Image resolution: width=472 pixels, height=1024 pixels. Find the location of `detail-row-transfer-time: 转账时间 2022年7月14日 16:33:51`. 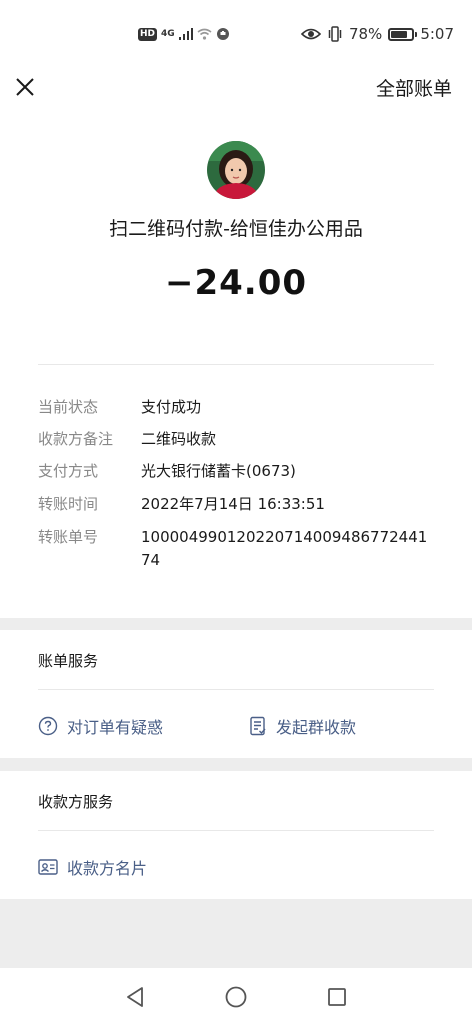

detail-row-transfer-time: 转账时间 2022年7月14日 16:33:51 is located at coordinates (236, 504).